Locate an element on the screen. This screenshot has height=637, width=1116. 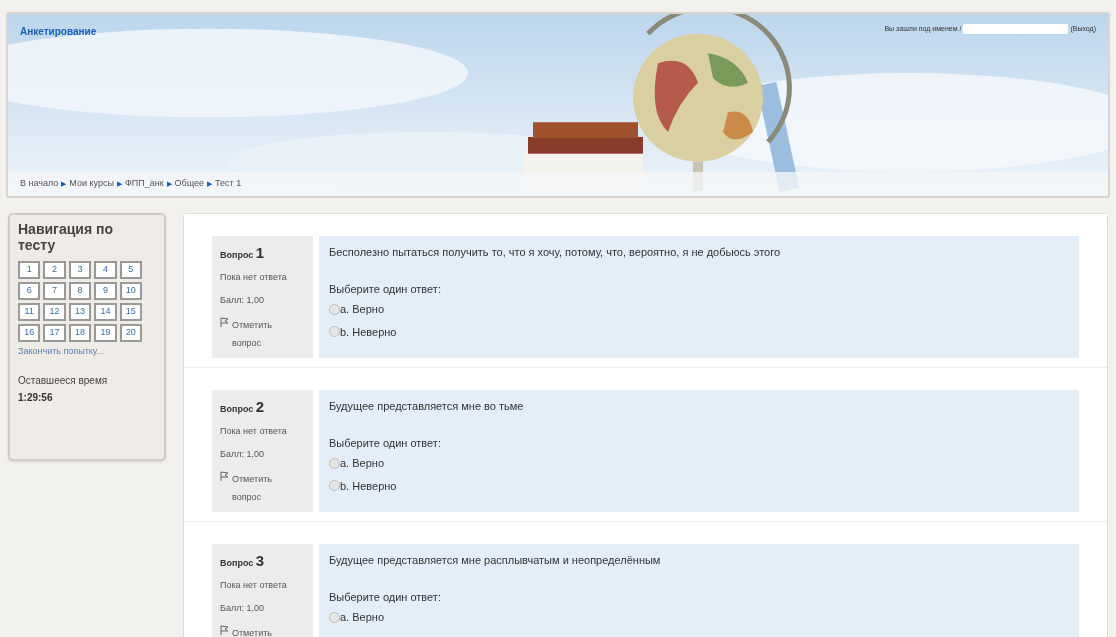
question-nav-button: 8 is located at coordinates (80, 291).